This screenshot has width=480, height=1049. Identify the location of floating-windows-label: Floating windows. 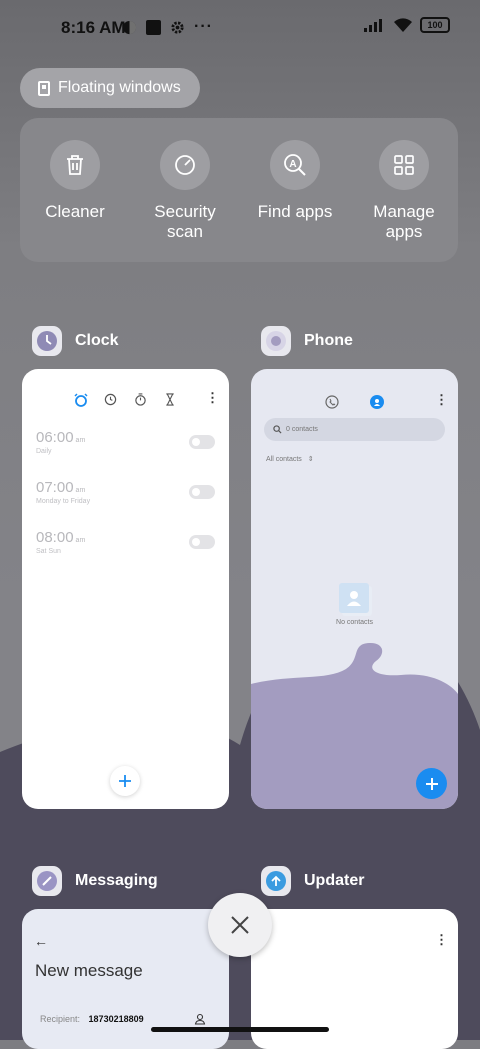
(119, 87).